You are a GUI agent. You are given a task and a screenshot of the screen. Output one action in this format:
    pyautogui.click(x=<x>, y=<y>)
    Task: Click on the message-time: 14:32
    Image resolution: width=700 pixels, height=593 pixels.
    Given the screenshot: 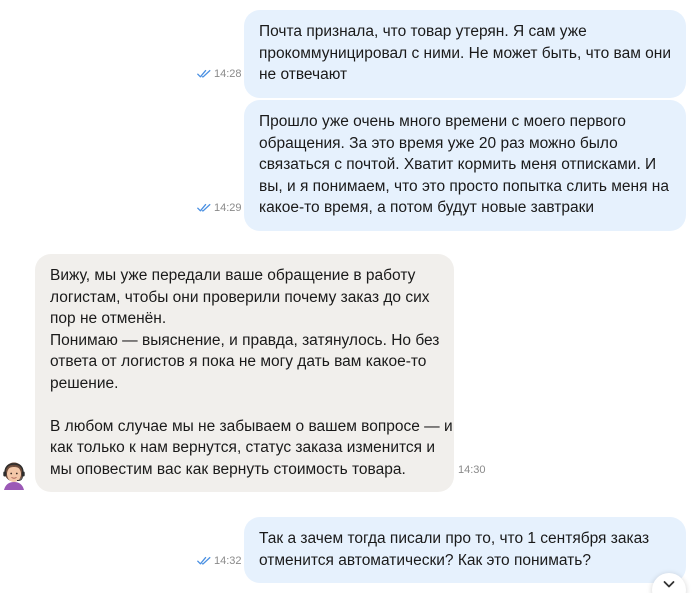 What is the action you would take?
    pyautogui.click(x=228, y=561)
    